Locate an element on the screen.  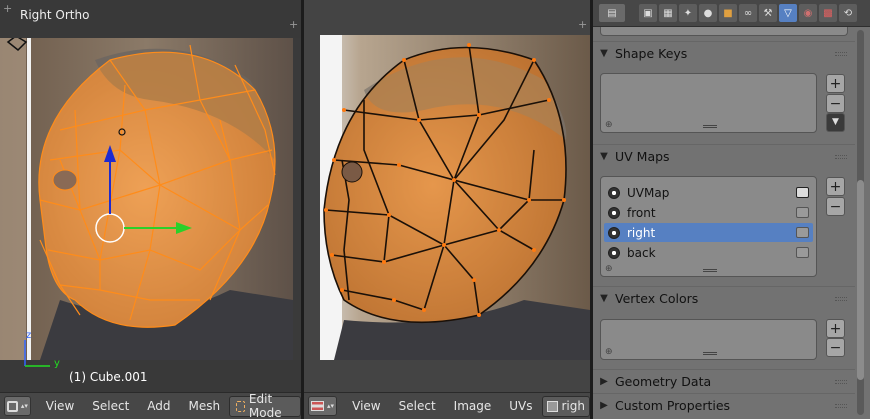
constraints-icon: ∞ is located at coordinates (748, 13).